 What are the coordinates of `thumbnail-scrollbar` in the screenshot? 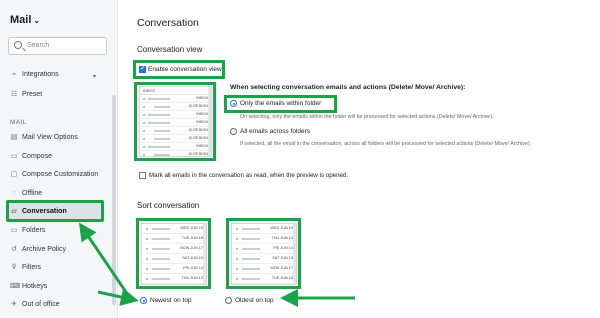 It's located at (294, 254).